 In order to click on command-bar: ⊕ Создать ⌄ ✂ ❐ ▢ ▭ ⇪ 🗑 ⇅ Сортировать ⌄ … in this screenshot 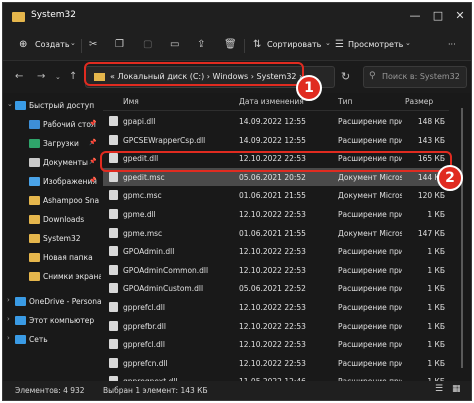, I will do `click(237, 46)`.